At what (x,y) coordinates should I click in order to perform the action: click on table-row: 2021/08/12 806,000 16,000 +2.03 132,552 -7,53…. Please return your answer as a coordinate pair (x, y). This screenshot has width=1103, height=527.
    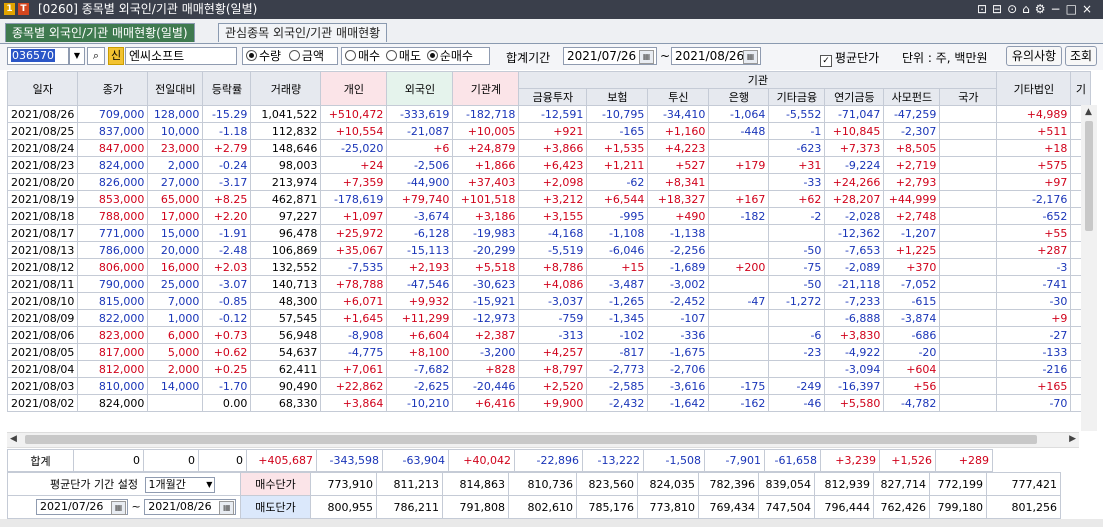
    Looking at the image, I should click on (549, 267).